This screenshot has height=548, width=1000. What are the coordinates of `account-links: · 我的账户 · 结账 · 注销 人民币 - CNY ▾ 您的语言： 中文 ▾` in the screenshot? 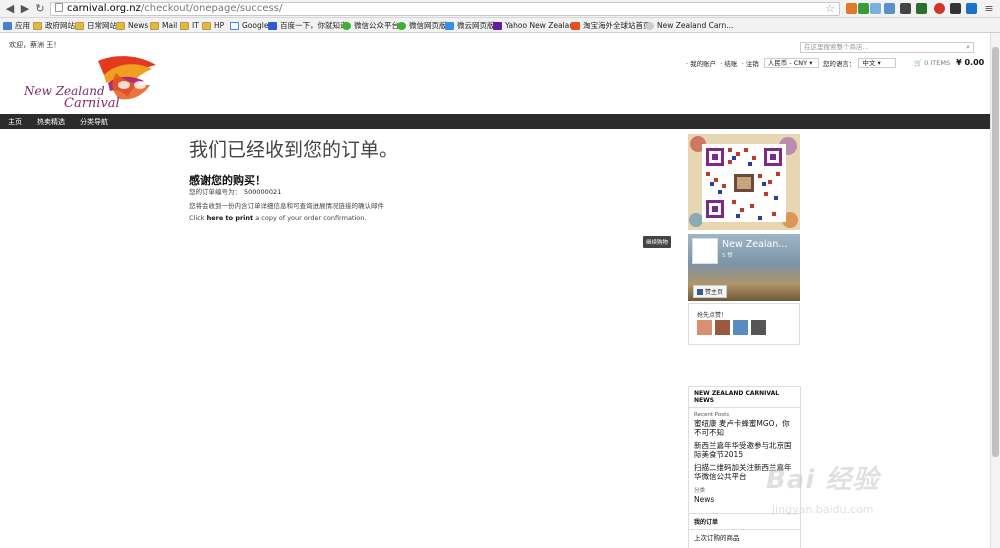 It's located at (791, 63).